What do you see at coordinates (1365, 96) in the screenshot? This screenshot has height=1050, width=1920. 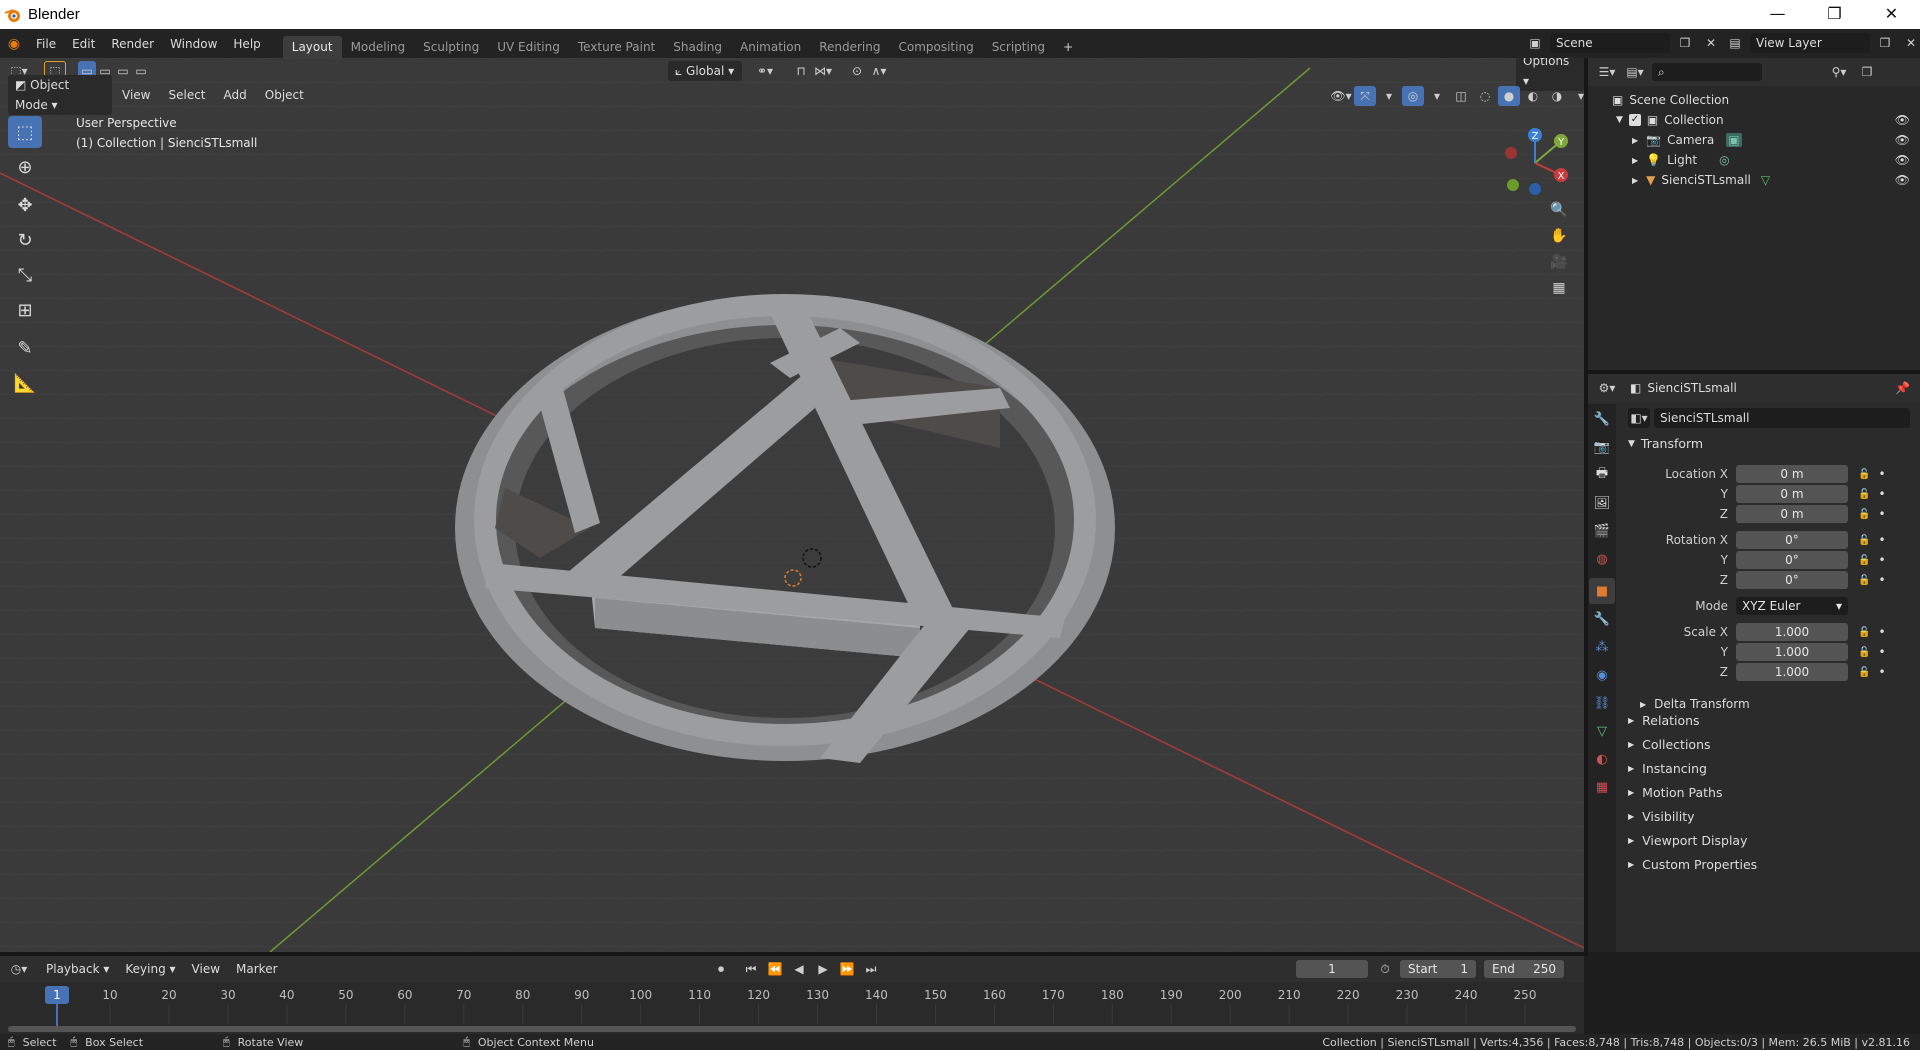 I see `gizmo-toggle-icon: ⤧` at bounding box center [1365, 96].